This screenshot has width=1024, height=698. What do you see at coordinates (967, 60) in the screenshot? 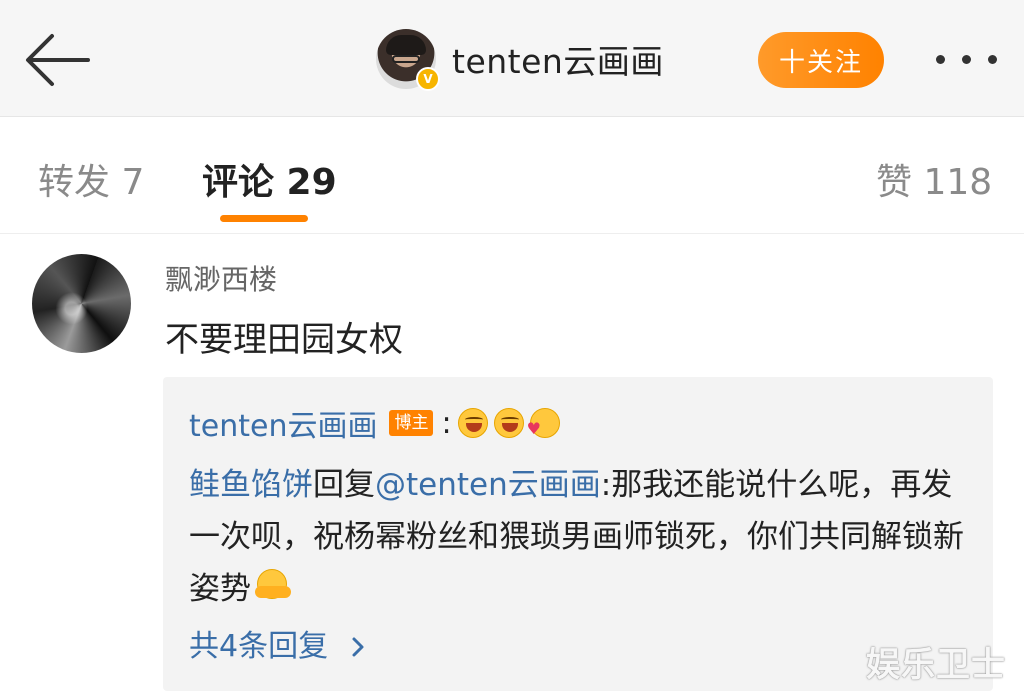
I see `more-options-icon` at bounding box center [967, 60].